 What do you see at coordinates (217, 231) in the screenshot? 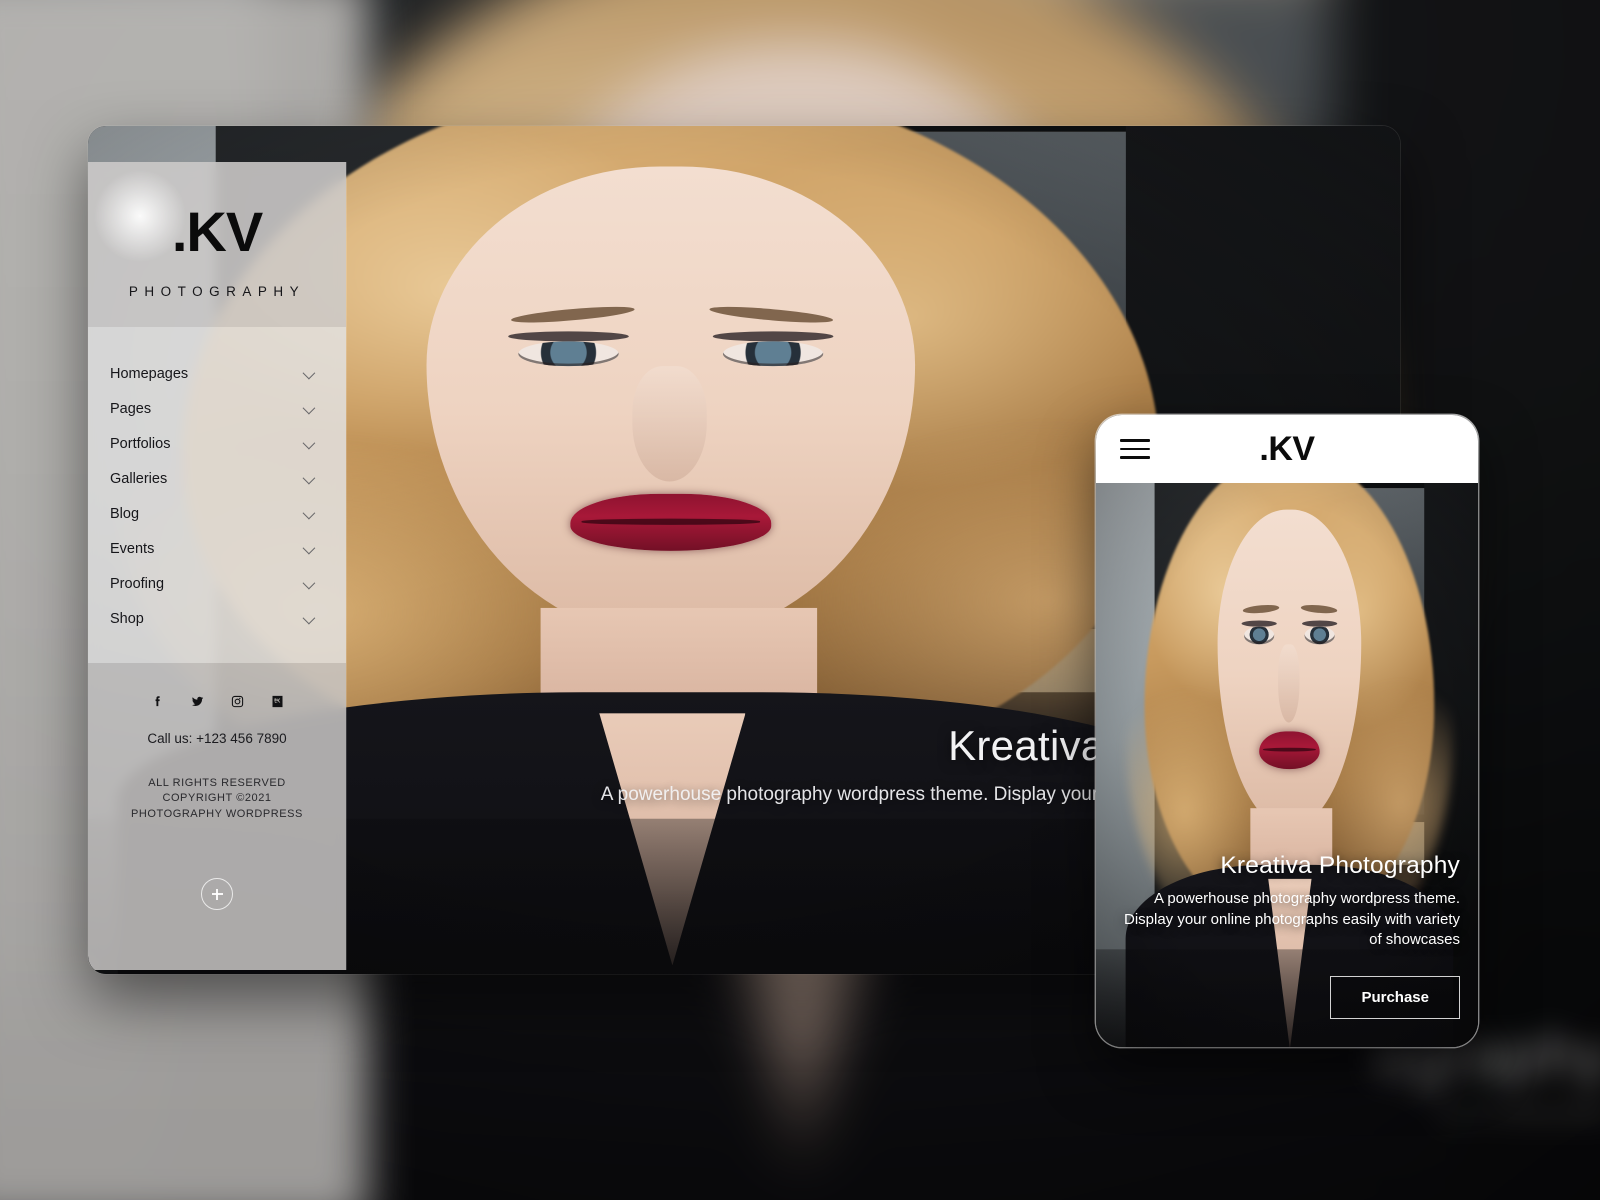
I see `site-logo: .KV` at bounding box center [217, 231].